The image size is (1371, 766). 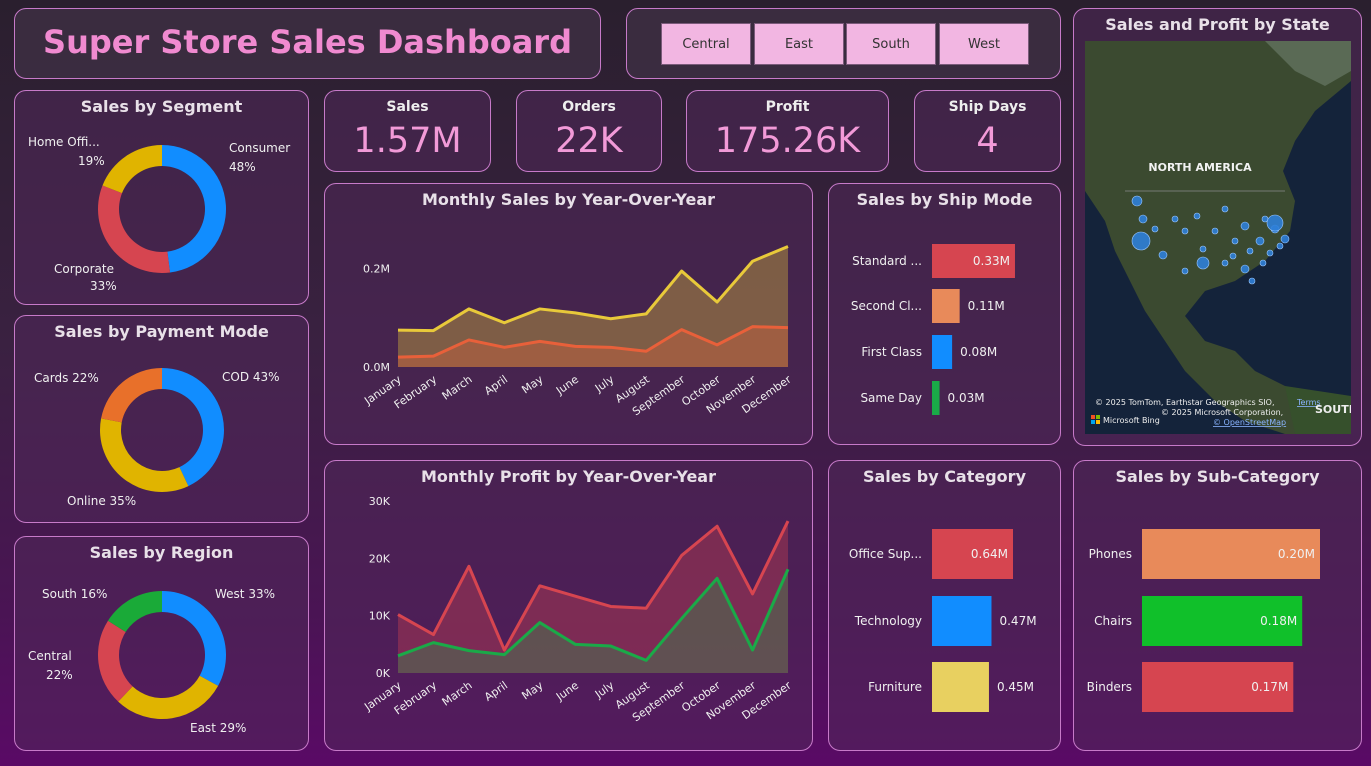 I want to click on slicer-button-central: Central, so click(x=706, y=44).